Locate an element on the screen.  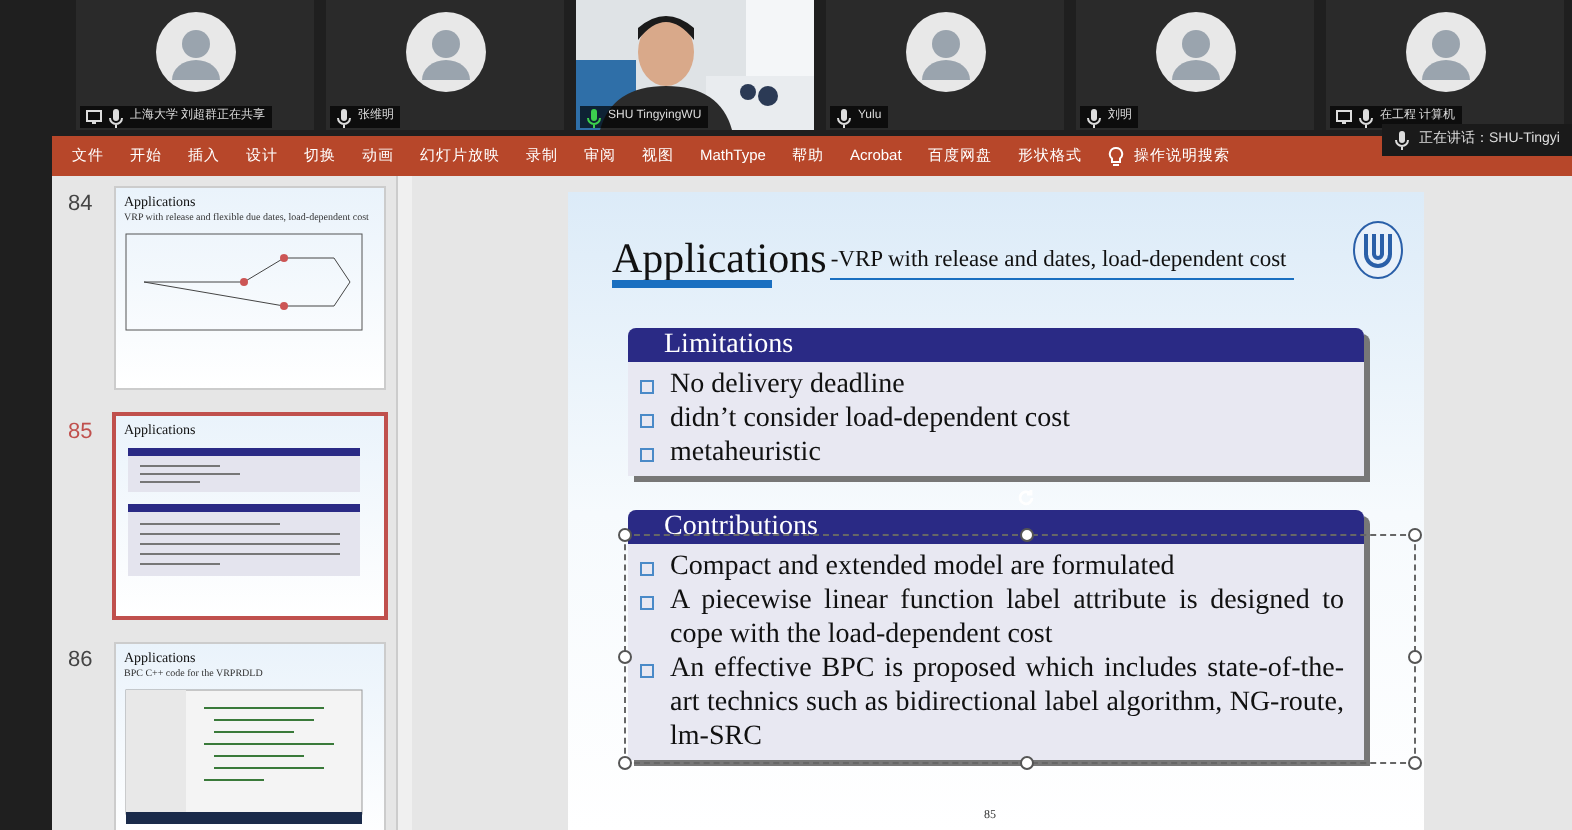
slide-title: Applications is located at coordinates (719, 259).